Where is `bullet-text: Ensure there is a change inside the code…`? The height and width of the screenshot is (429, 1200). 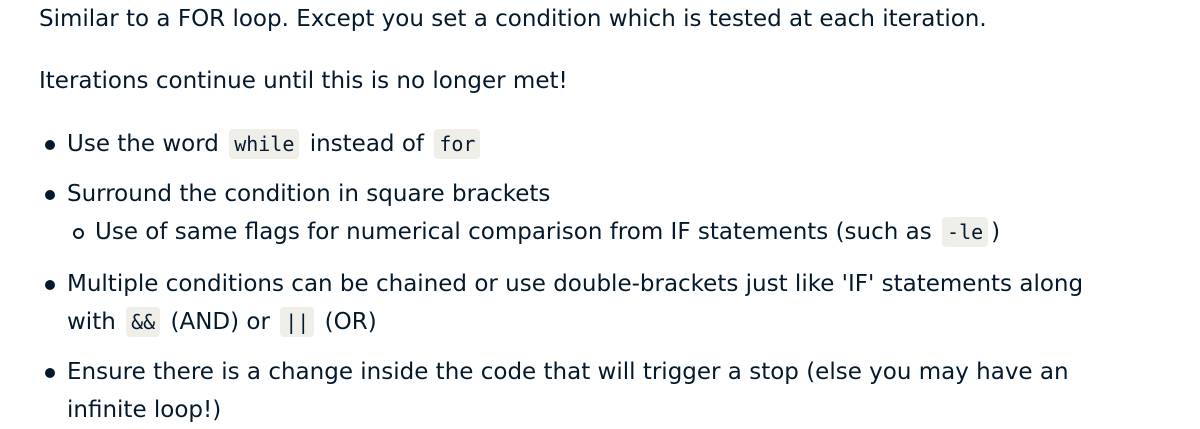 bullet-text: Ensure there is a change inside the code… is located at coordinates (568, 372).